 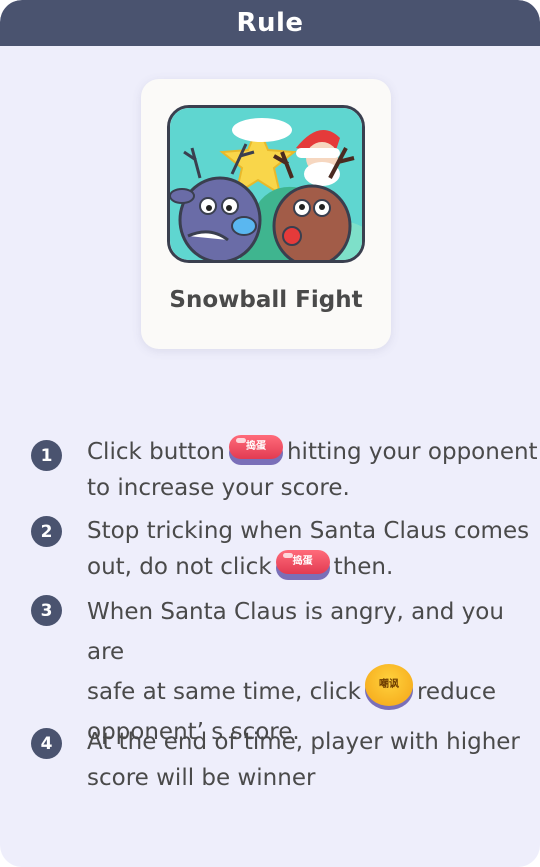 I want to click on rule-number-4: 4, so click(x=46, y=743).